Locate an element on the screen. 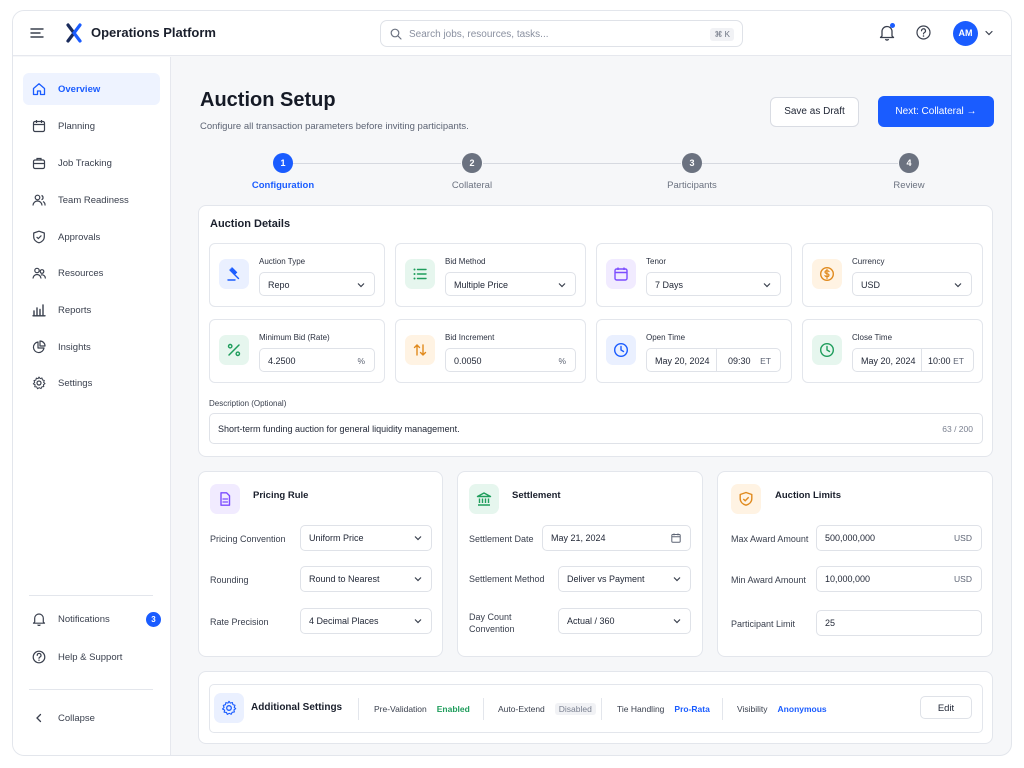 The width and height of the screenshot is (1024, 768). rate-precision-select: 4 Decimal Places is located at coordinates (366, 621).